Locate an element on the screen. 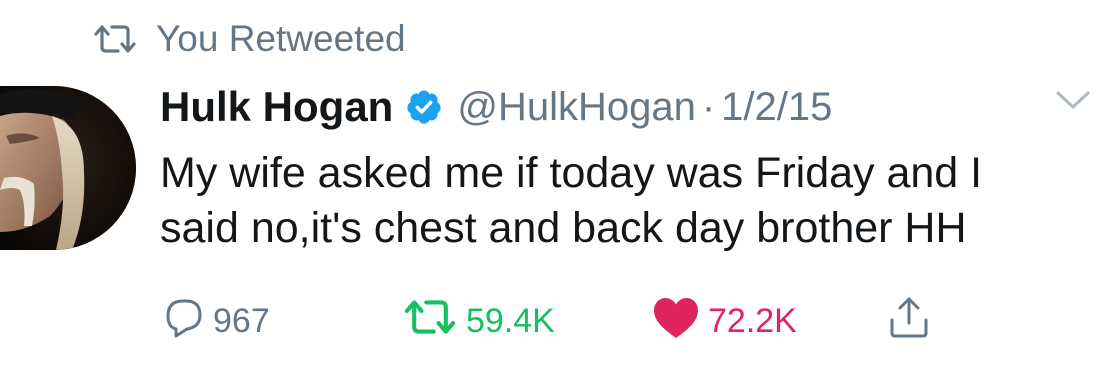  like-count: 72.2K is located at coordinates (752, 320).